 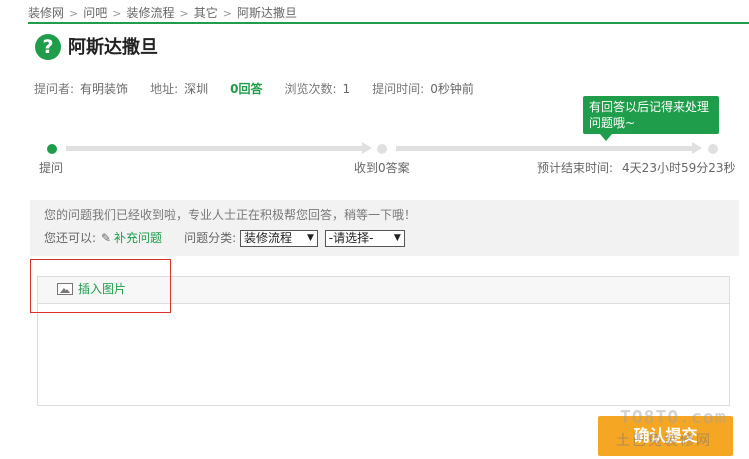 I want to click on question-meta: 提问者: 有明装饰 地址: 深圳 0回答 浏览次数: 1 提问时间: 0秒钟前, so click(x=254, y=89).